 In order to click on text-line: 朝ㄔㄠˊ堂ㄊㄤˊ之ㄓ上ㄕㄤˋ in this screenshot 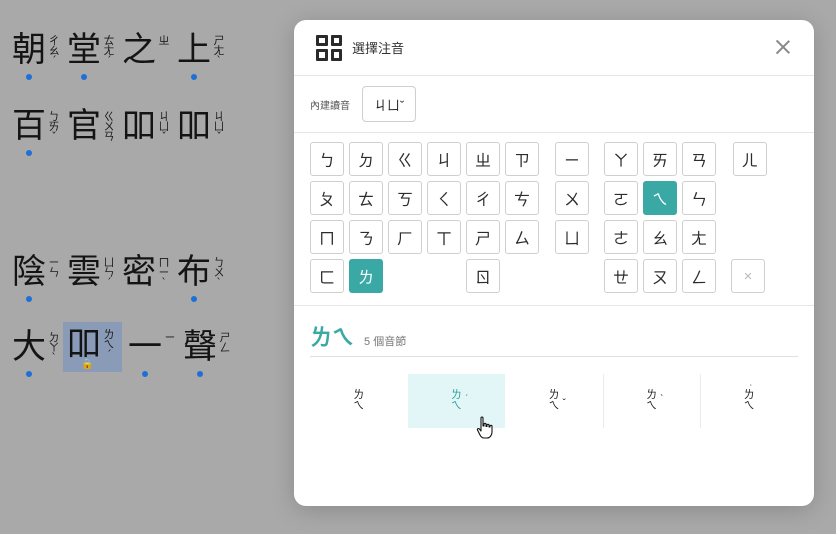, I will do `click(122, 55)`.